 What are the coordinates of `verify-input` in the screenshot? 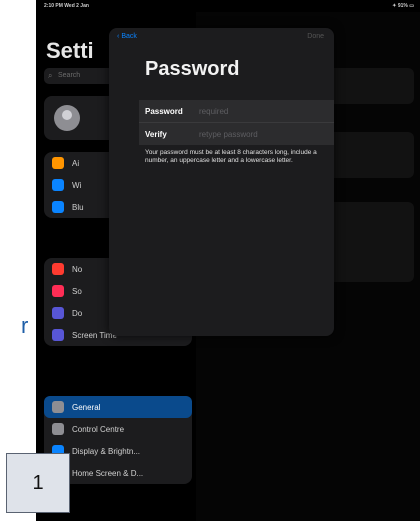 It's located at (264, 134).